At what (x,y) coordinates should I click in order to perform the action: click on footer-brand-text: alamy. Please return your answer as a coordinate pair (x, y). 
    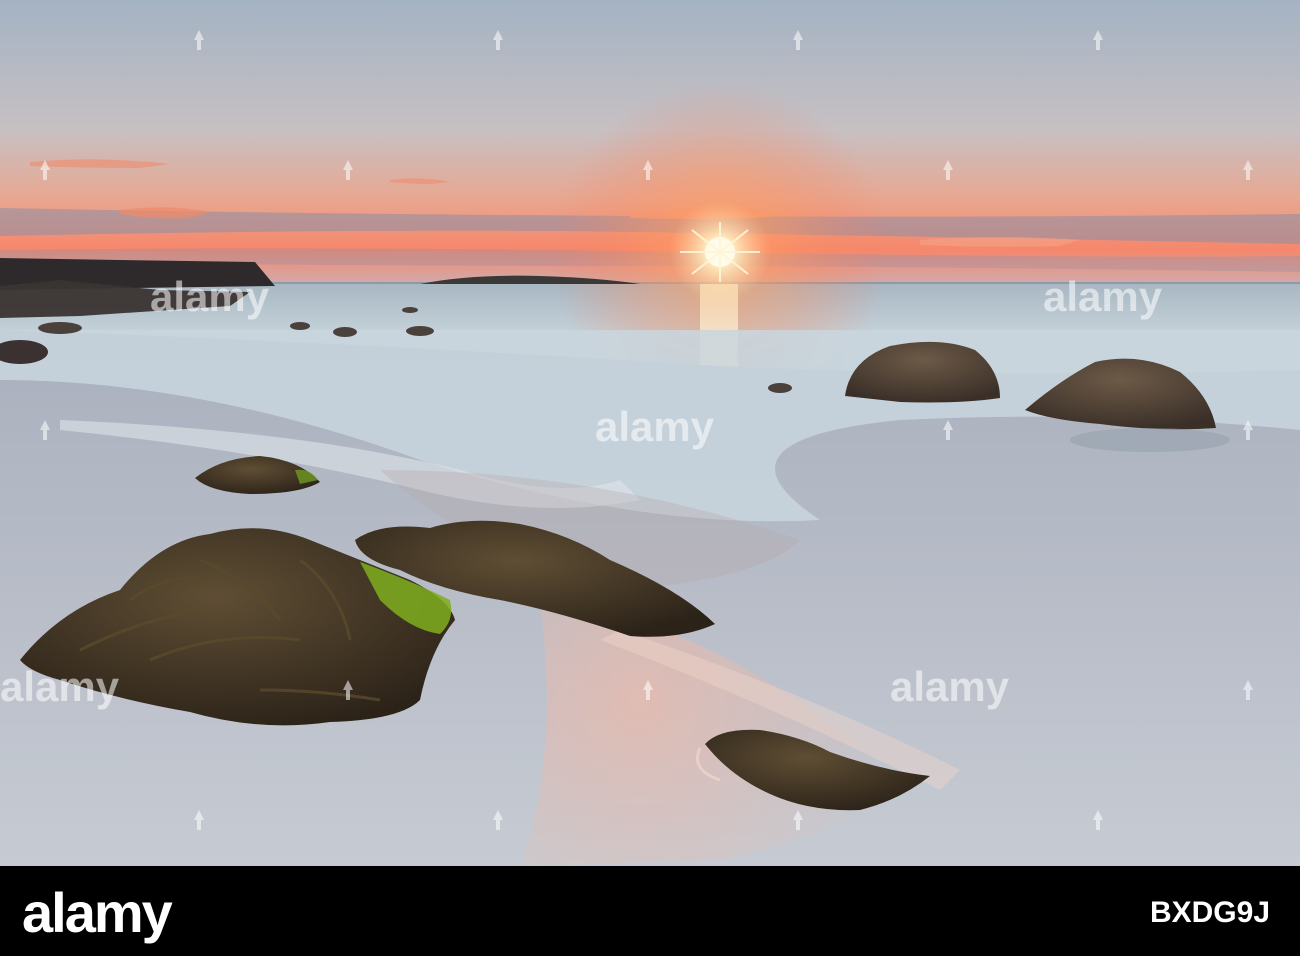
    Looking at the image, I should click on (97, 914).